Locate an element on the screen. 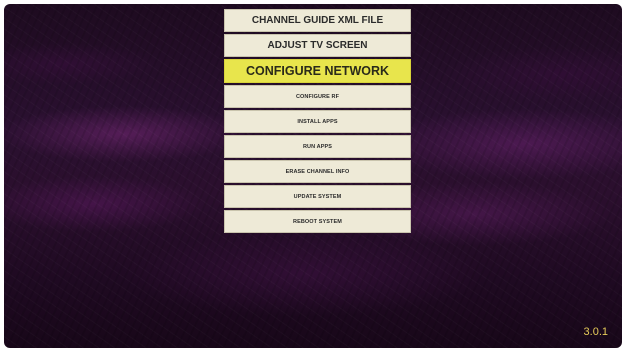  menu-item-run-apps: RUN APPS is located at coordinates (317, 146).